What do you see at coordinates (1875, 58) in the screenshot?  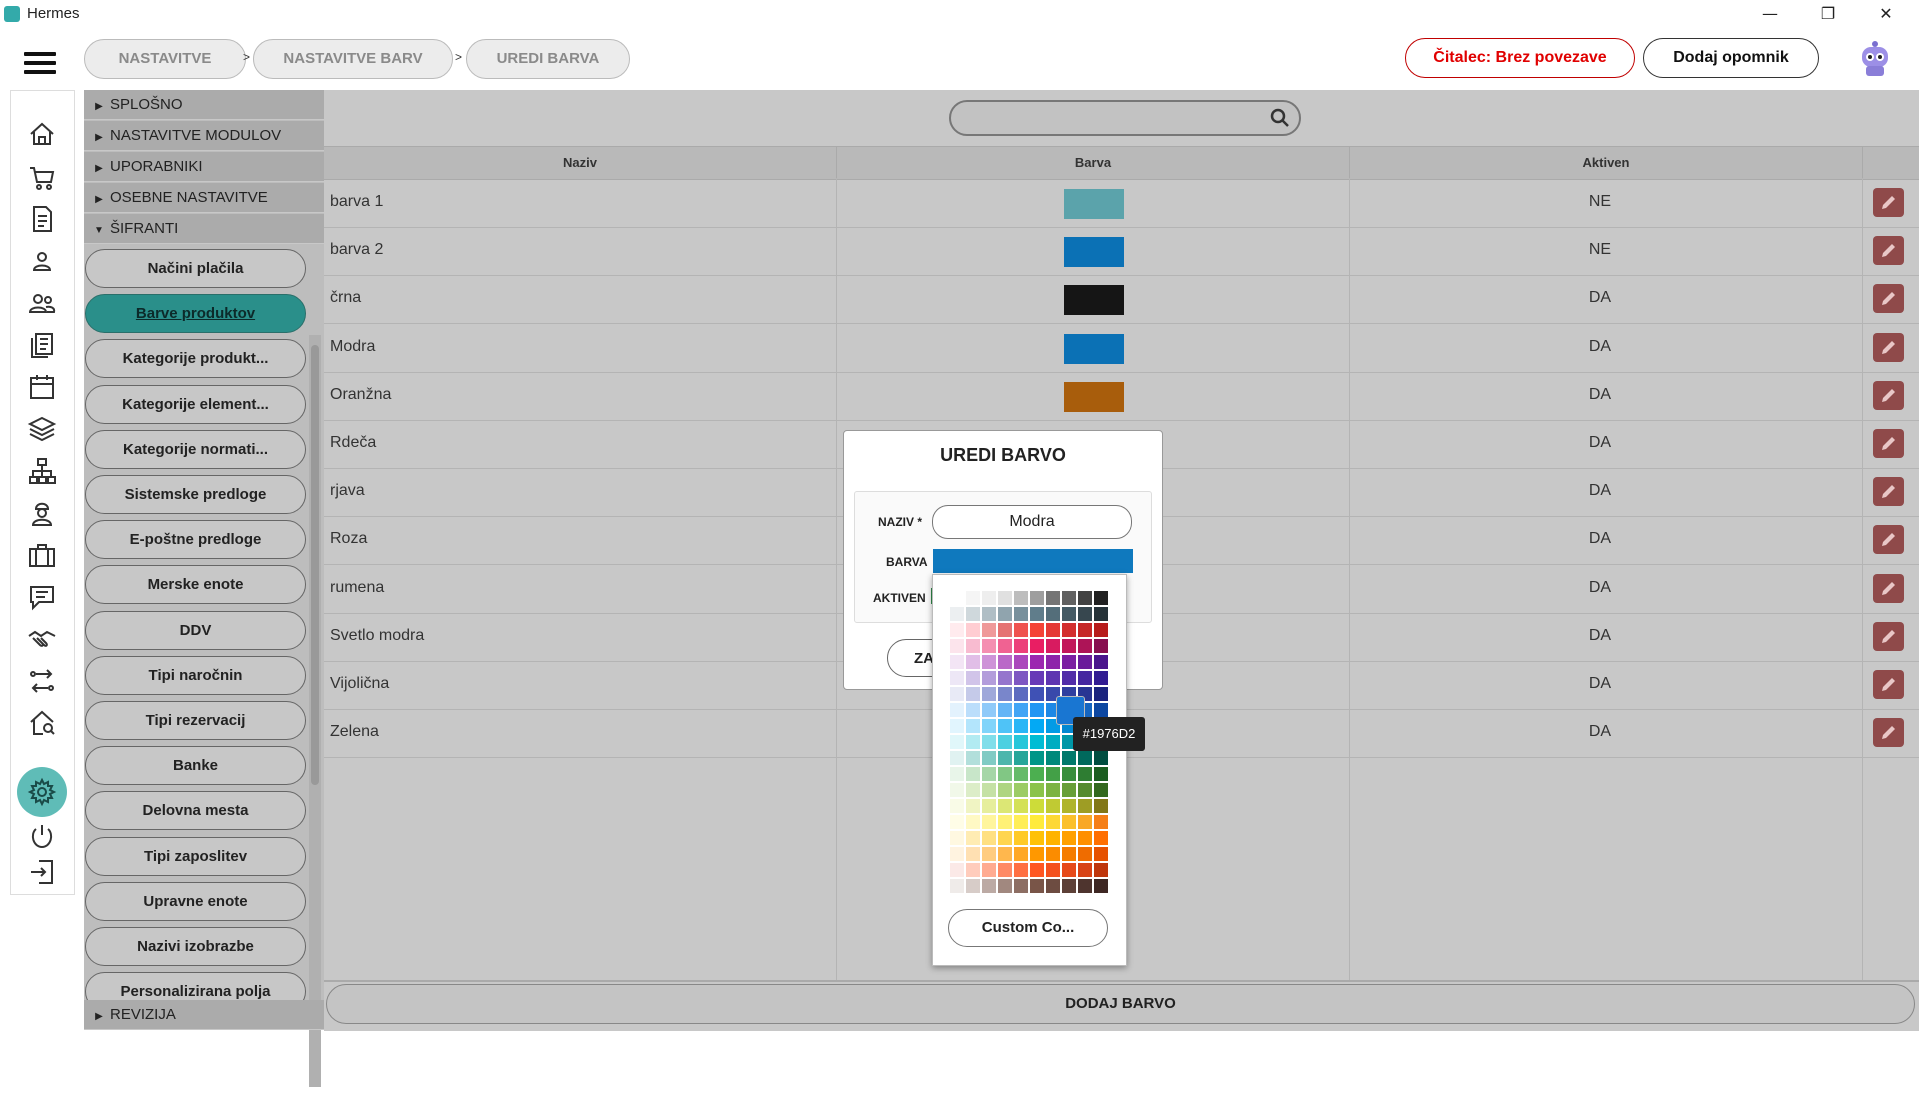 I see `avatar` at bounding box center [1875, 58].